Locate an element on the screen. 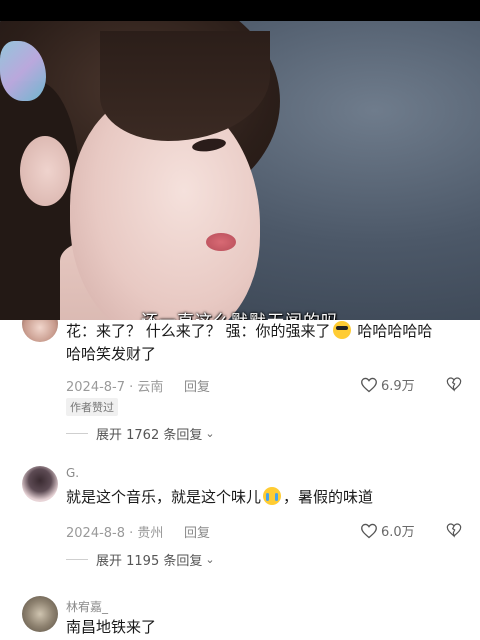  expand-replies-label: 展开 1762 条回复 is located at coordinates (149, 435).